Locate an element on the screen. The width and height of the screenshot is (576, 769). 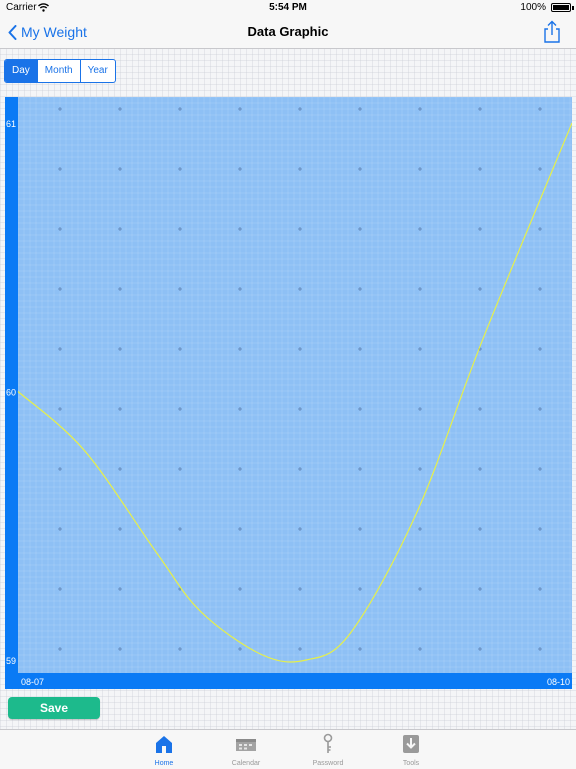
tab-home: Home is located at coordinates (164, 750).